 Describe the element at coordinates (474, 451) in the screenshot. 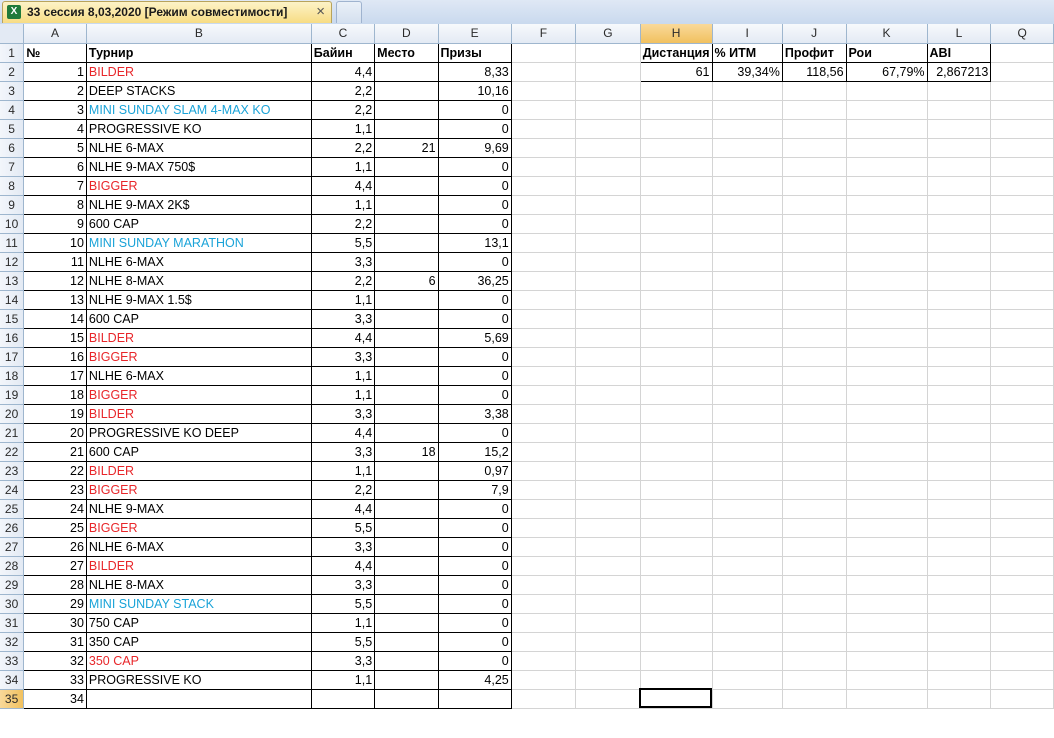

I see `cell: 15,2` at that location.